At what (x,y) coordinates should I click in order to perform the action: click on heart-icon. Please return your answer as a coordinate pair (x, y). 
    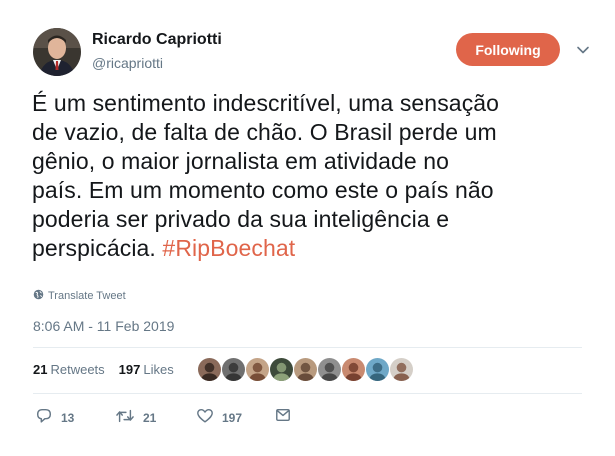
    Looking at the image, I should click on (205, 417).